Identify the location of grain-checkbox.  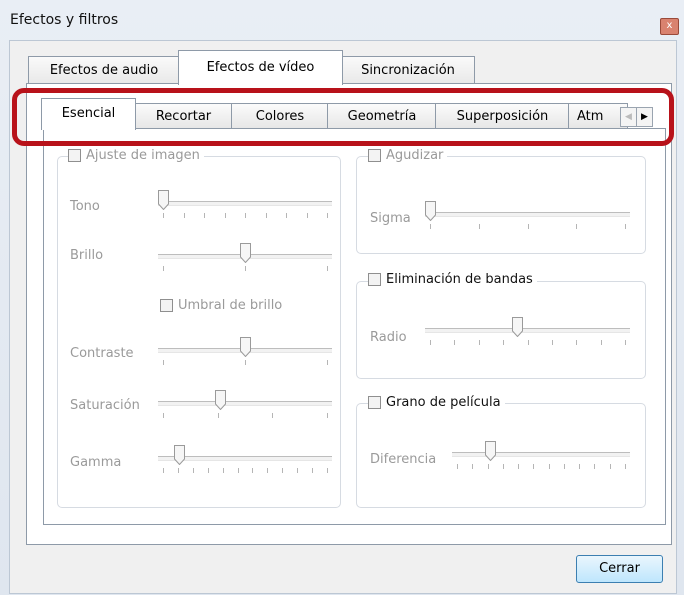
(374, 402).